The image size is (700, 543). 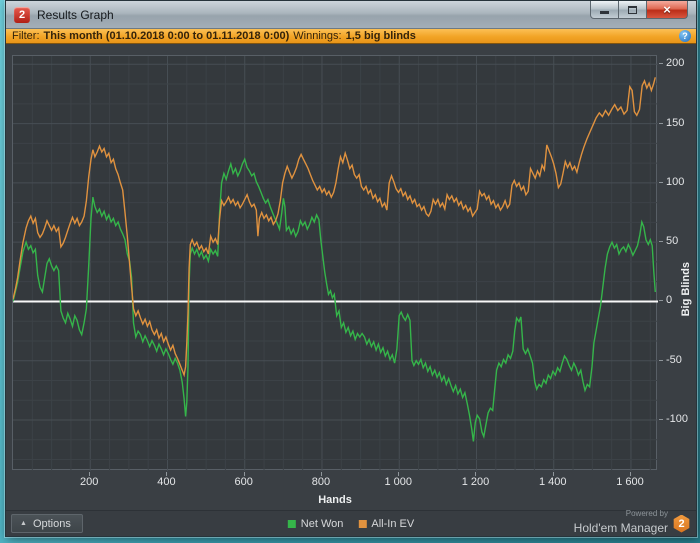 I want to click on caption-buttons: ×, so click(x=639, y=10).